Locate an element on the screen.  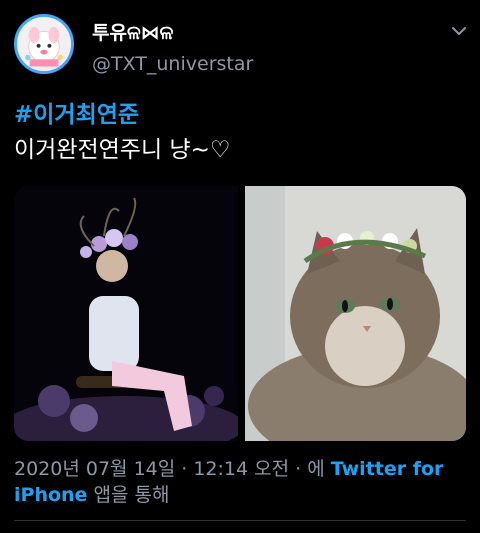
hashtag-link: #이거최연준 is located at coordinates (122, 115).